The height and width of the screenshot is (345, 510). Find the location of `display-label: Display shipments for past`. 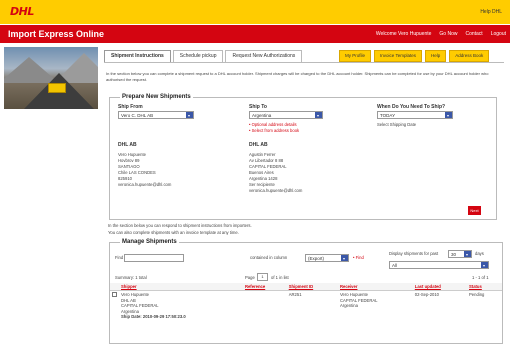

display-label: Display shipments for past is located at coordinates (414, 253).